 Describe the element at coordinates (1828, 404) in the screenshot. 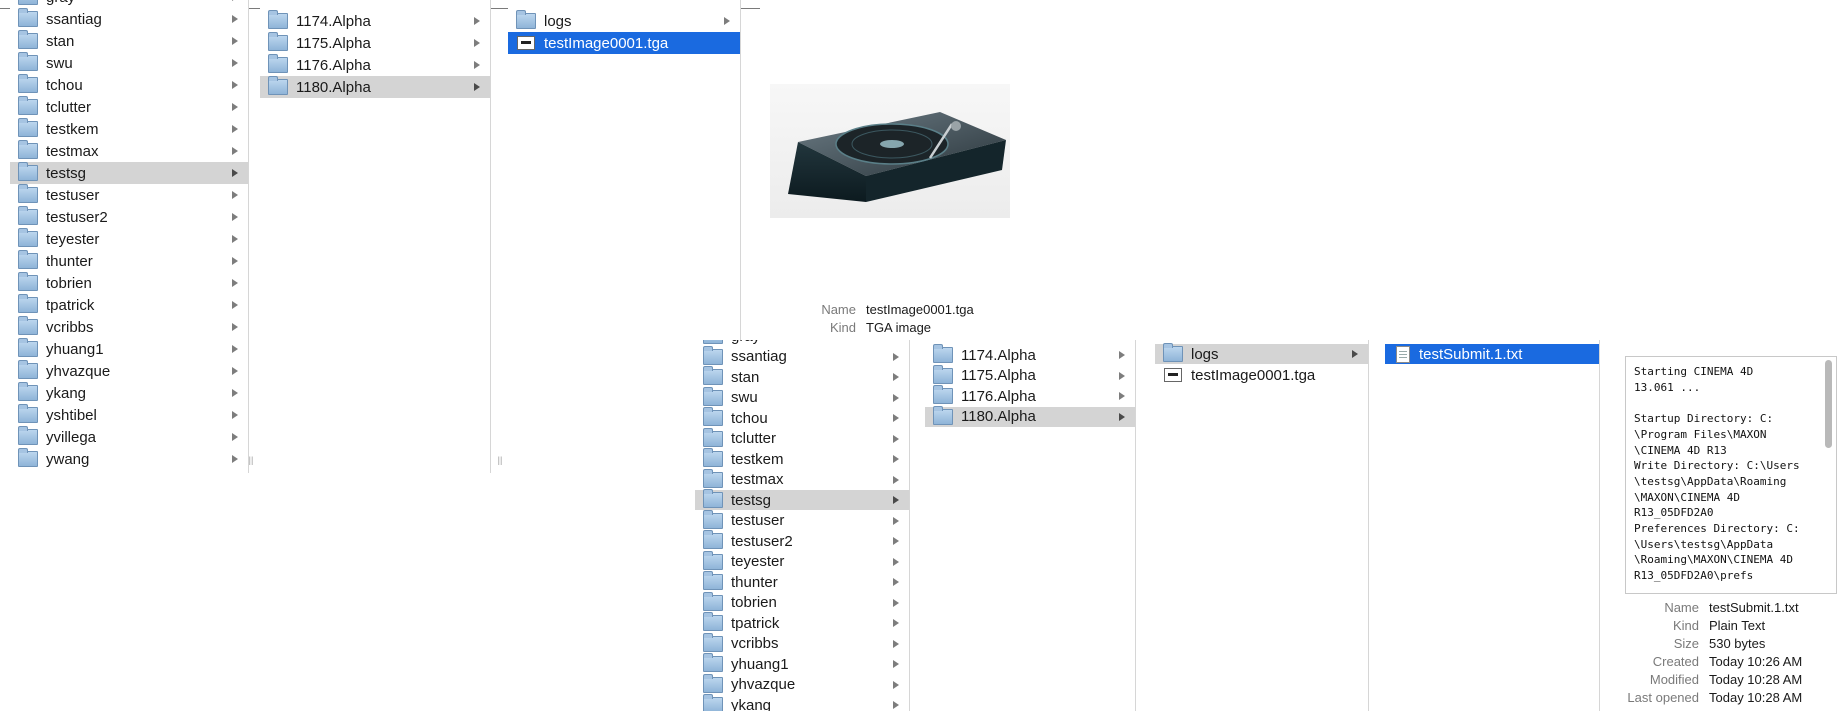

I see `text-preview-scrollbar` at that location.